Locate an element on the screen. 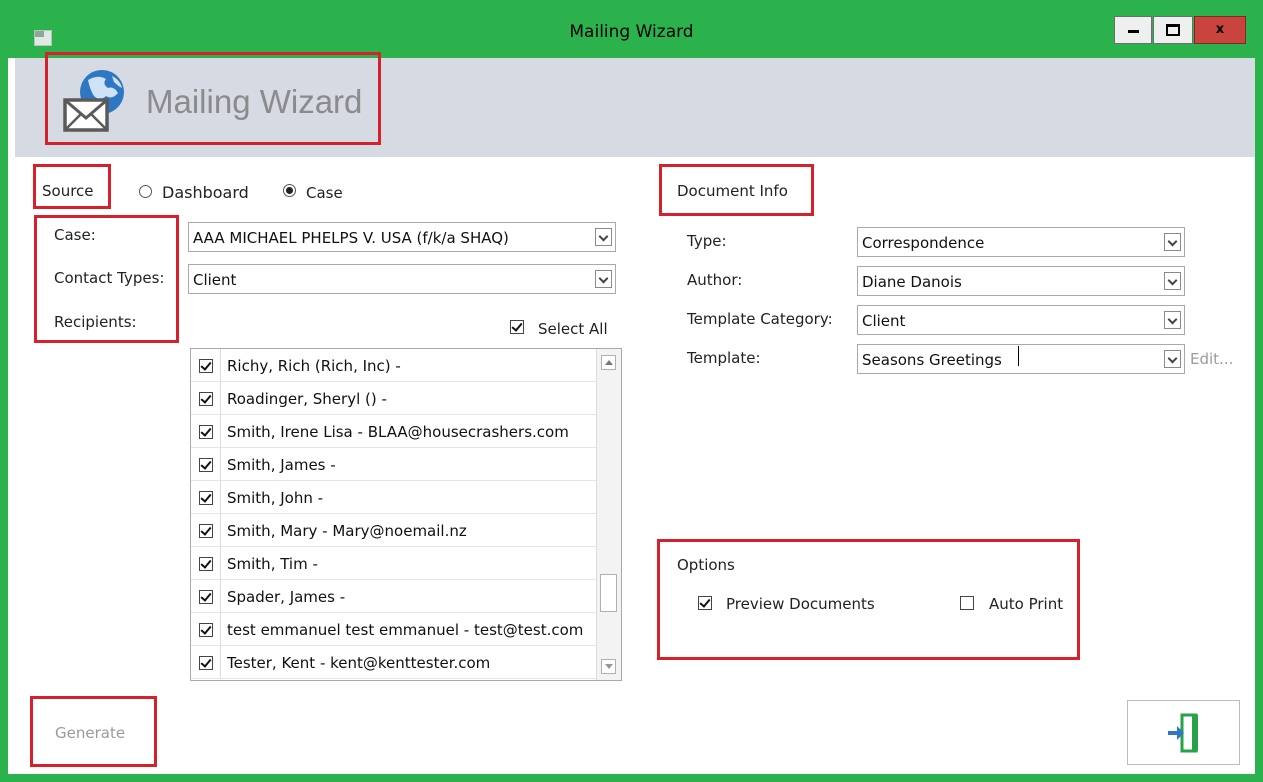  list-item: Smith, James - is located at coordinates (394, 464).